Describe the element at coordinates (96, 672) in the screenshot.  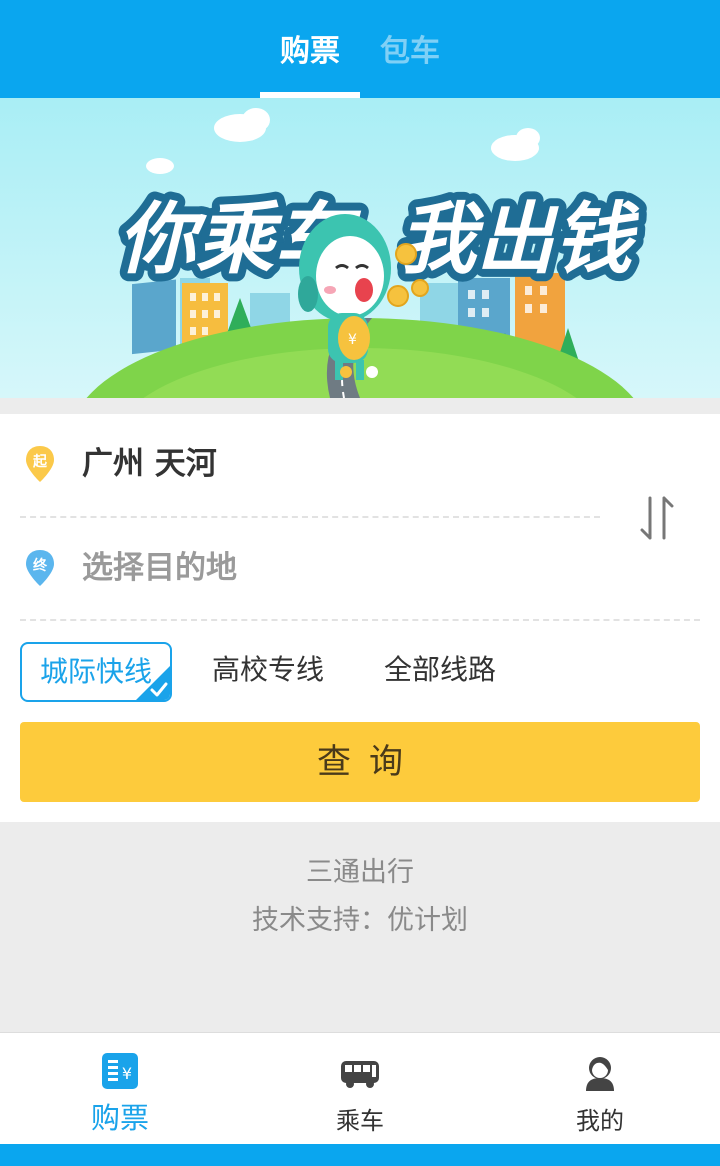
I see `route-type-intercity: 城际快线` at that location.